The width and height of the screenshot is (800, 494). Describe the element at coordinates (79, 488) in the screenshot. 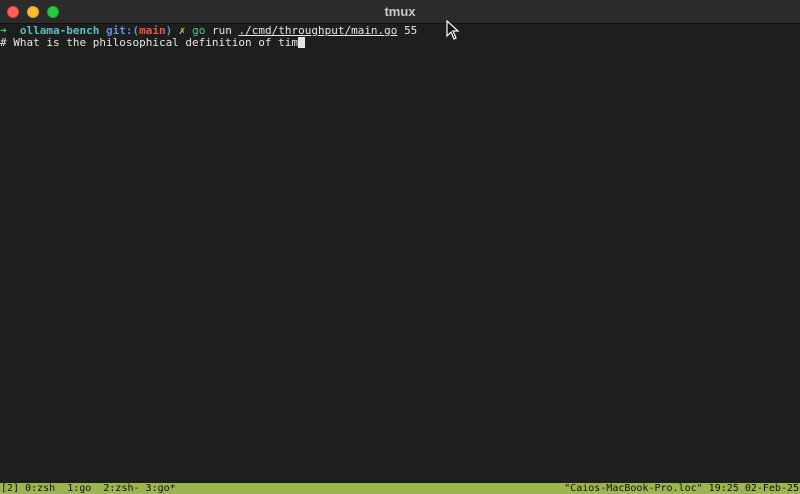

I see `tmux-window-1: 1:go` at that location.